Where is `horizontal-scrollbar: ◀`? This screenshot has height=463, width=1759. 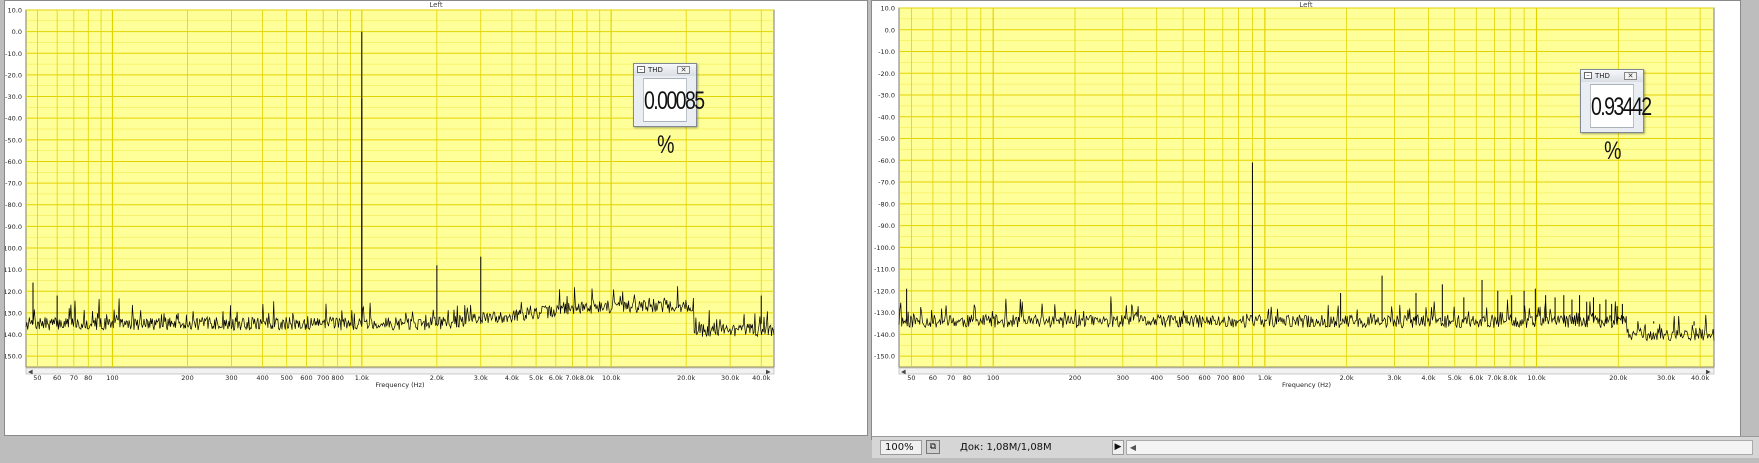
horizontal-scrollbar: ◀ is located at coordinates (1439, 447).